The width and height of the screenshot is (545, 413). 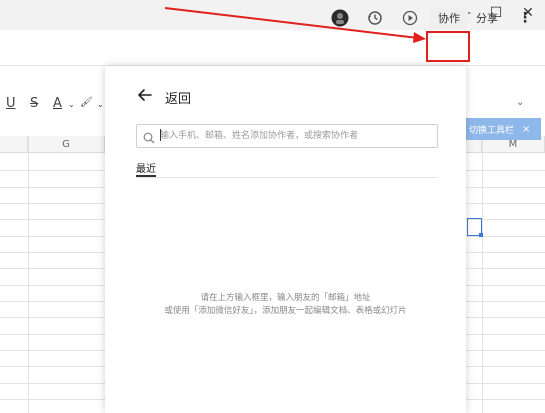 I want to click on fill-color-icon: 🖌, so click(x=86, y=102).